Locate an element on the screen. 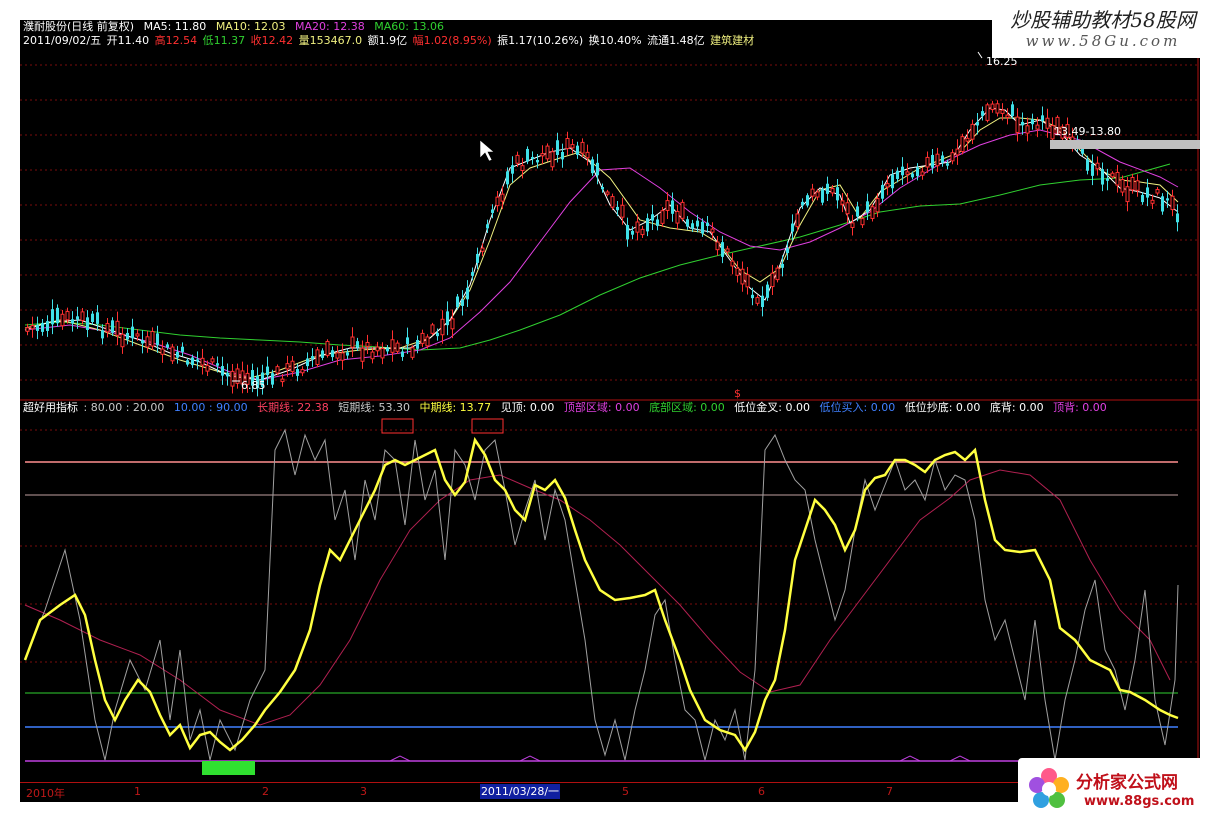  date-label-m3: 3 is located at coordinates (363, 791).